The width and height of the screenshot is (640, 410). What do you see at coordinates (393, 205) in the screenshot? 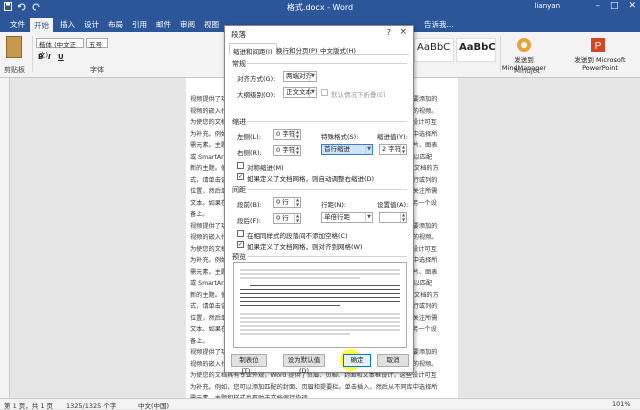
I see `line-spacing-at-label: 设置值(A):` at bounding box center [393, 205].